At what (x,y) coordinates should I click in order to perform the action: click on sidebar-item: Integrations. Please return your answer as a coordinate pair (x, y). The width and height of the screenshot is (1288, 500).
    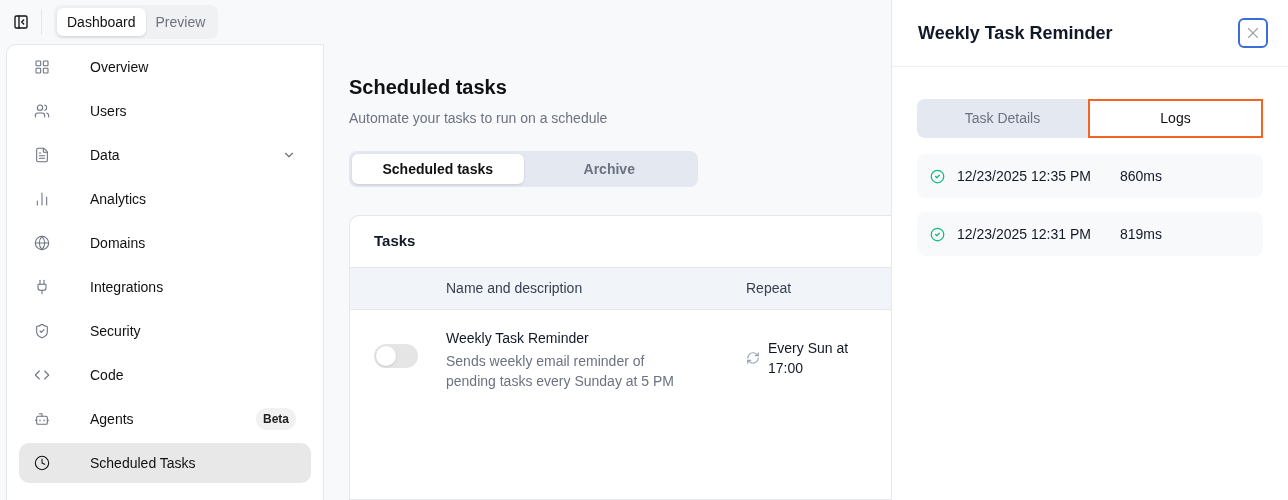
    Looking at the image, I should click on (165, 287).